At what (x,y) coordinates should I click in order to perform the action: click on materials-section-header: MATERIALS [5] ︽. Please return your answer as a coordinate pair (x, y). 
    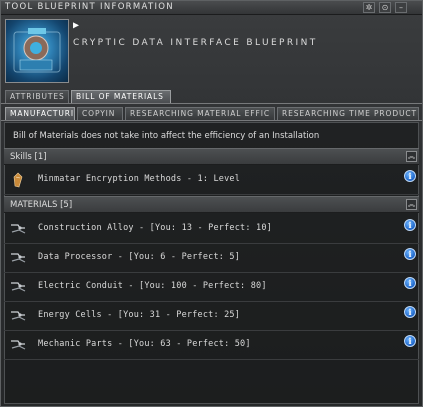
    Looking at the image, I should click on (211, 204).